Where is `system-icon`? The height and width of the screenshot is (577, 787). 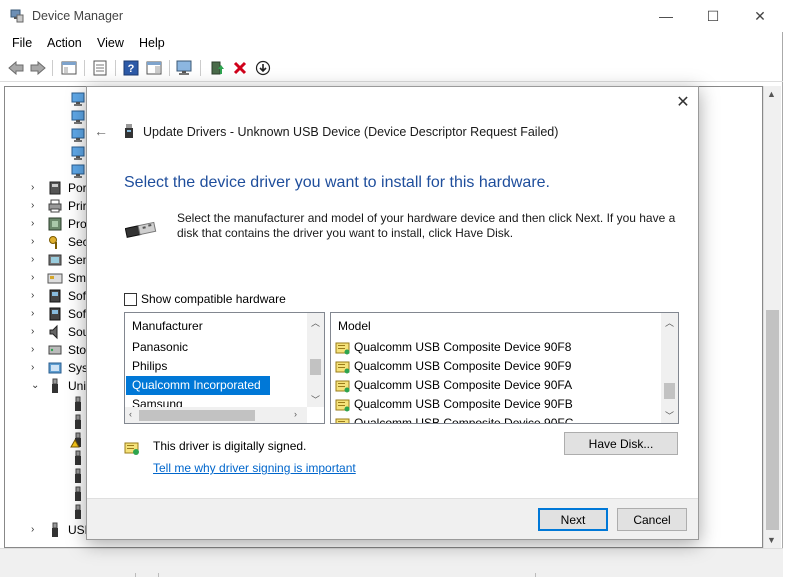
system-icon is located at coordinates (55, 368).